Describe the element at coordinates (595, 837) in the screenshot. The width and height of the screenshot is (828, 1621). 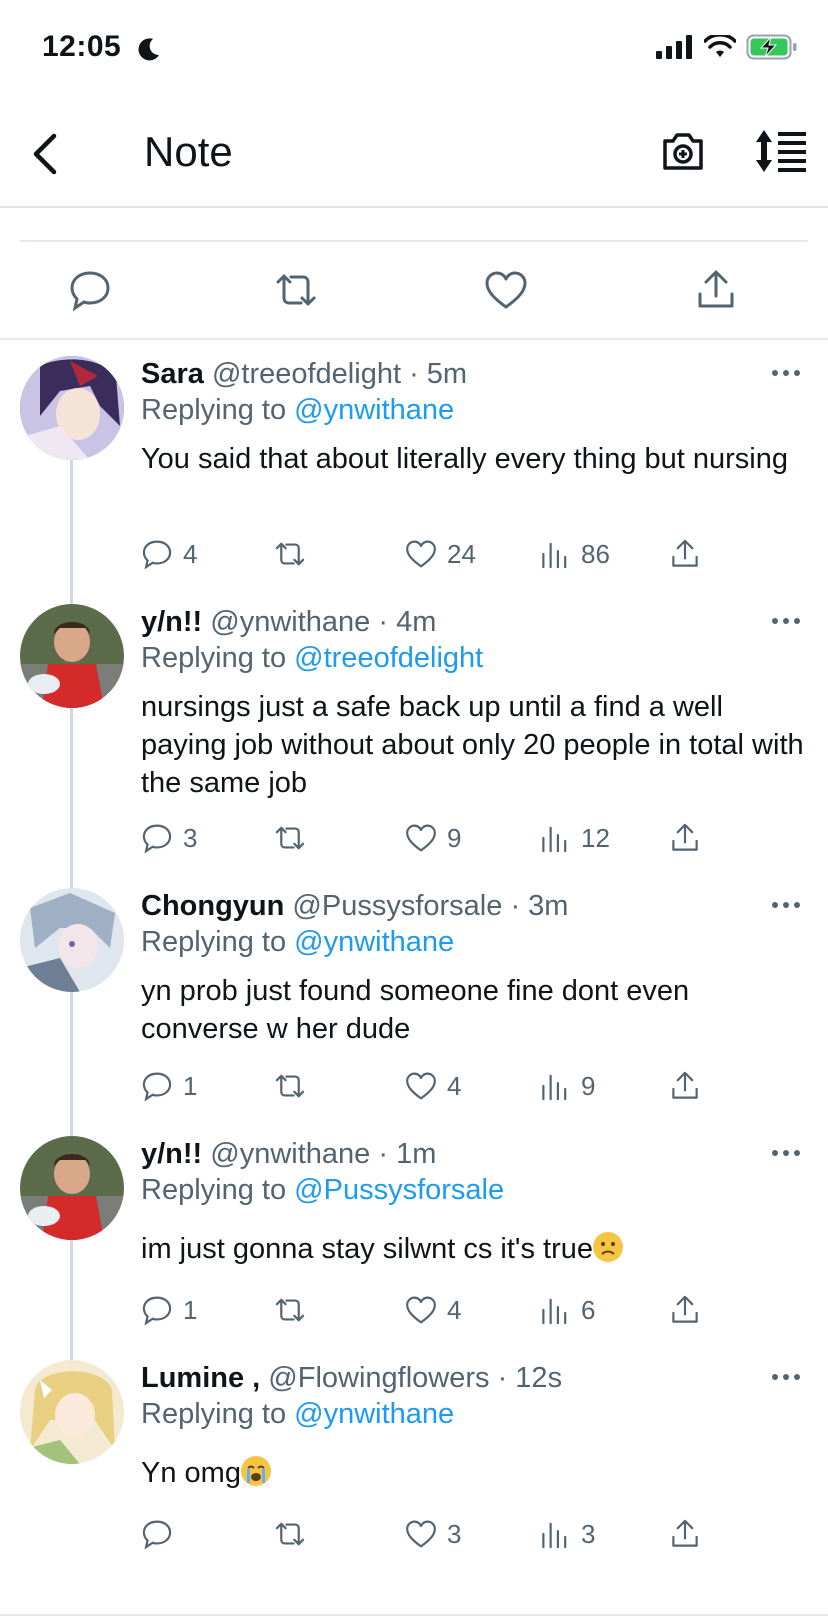
I see `views-count: 12` at that location.